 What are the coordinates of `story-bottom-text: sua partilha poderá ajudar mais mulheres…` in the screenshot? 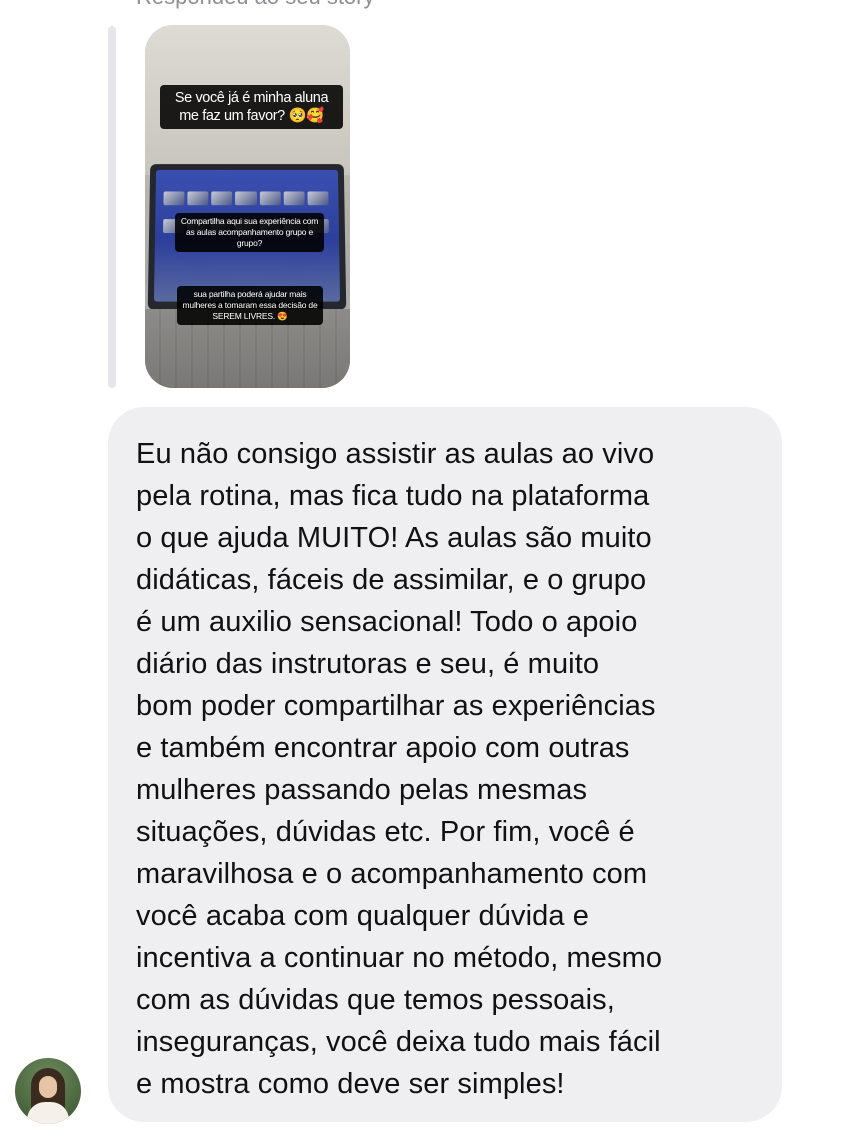 It's located at (250, 305).